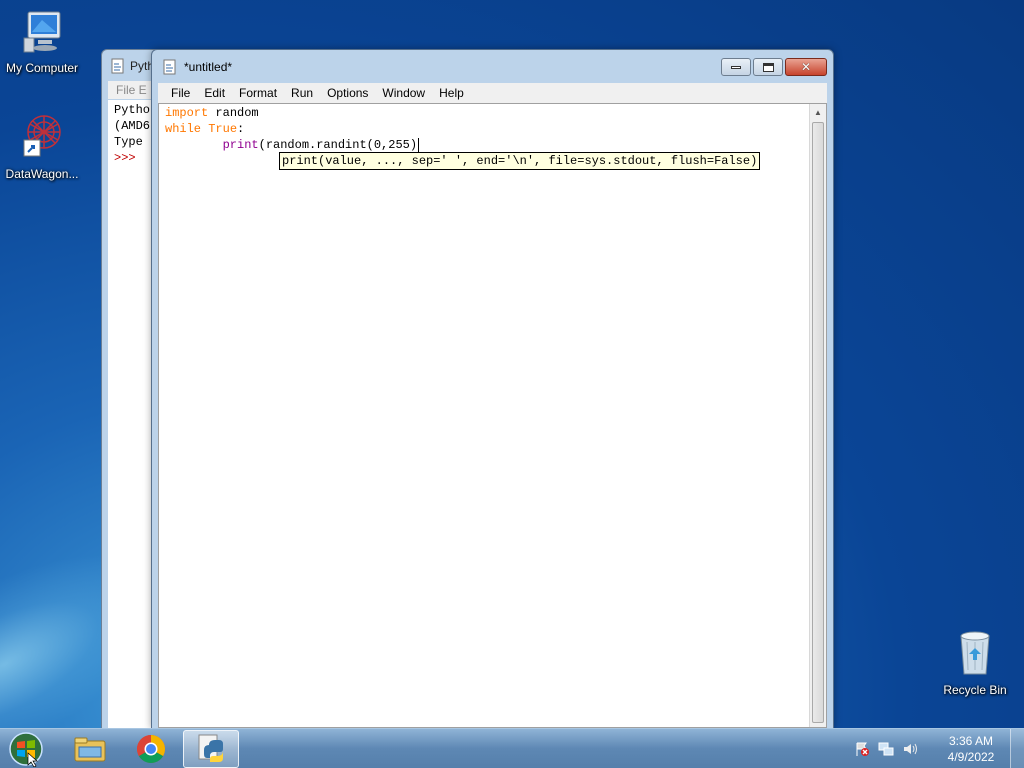 This screenshot has width=1024, height=768. What do you see at coordinates (132, 142) in the screenshot?
I see `shell-line-3: Type` at bounding box center [132, 142].